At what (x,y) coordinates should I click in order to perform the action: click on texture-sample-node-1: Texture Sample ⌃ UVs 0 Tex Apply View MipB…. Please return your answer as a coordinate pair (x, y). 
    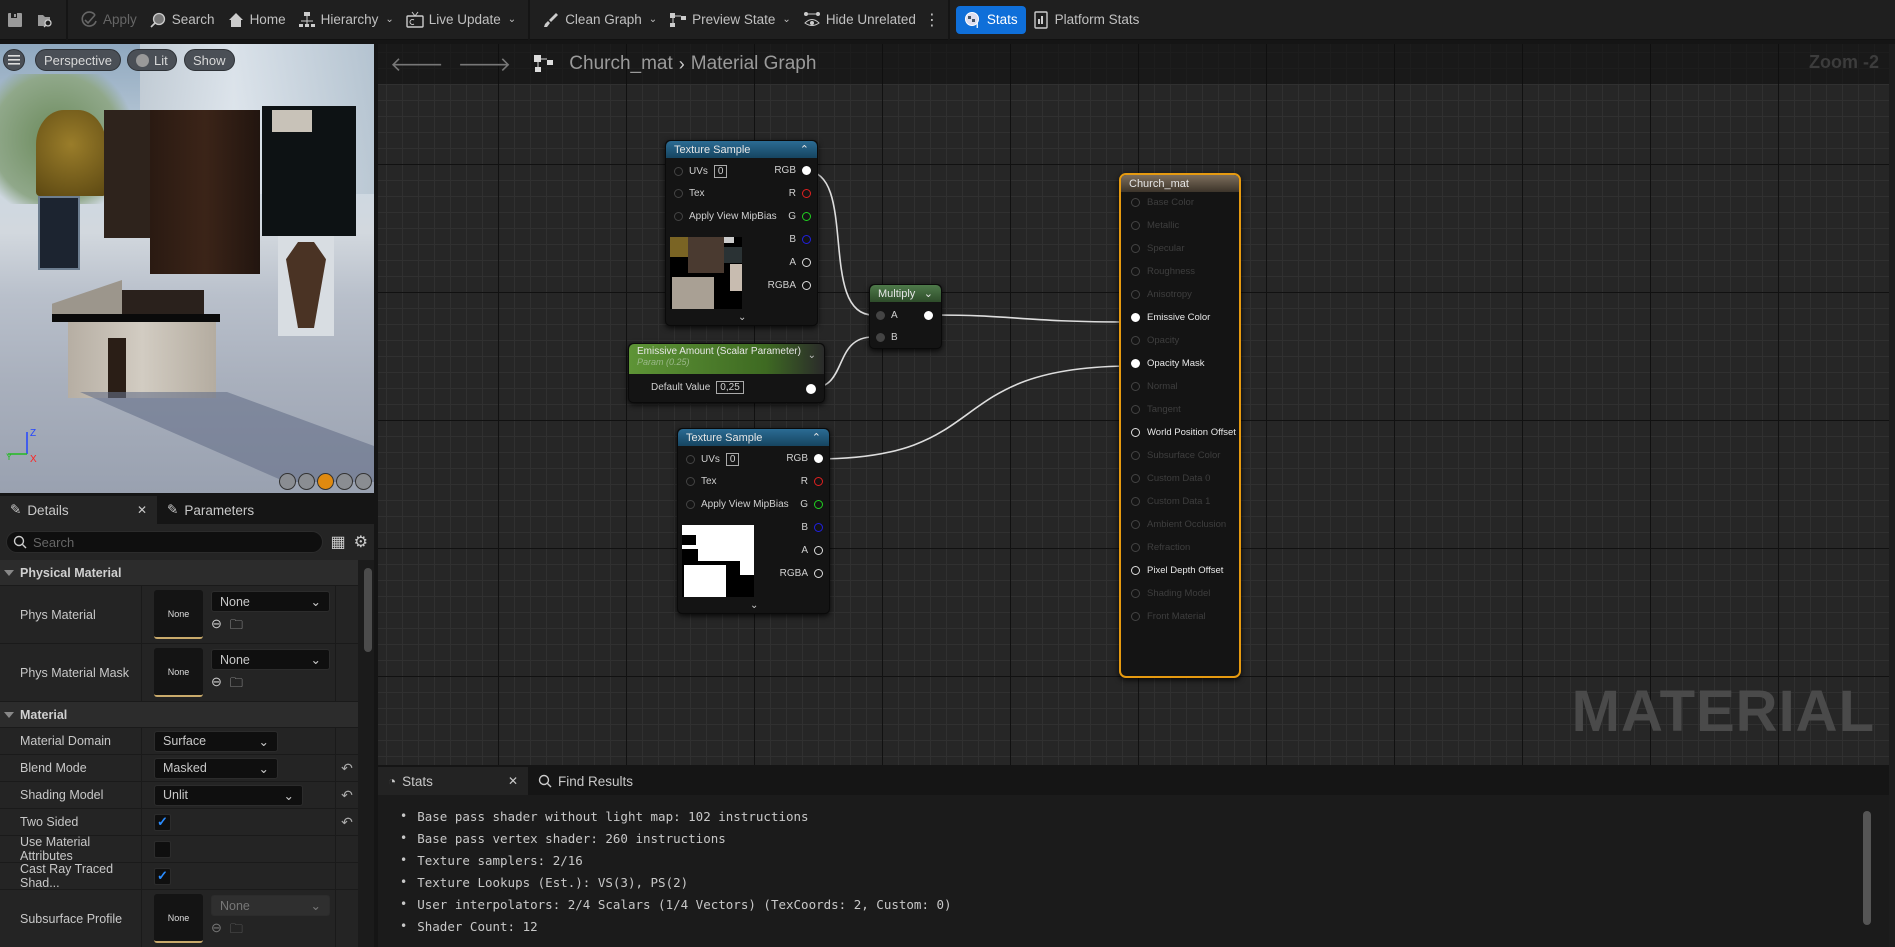
    Looking at the image, I should click on (741, 233).